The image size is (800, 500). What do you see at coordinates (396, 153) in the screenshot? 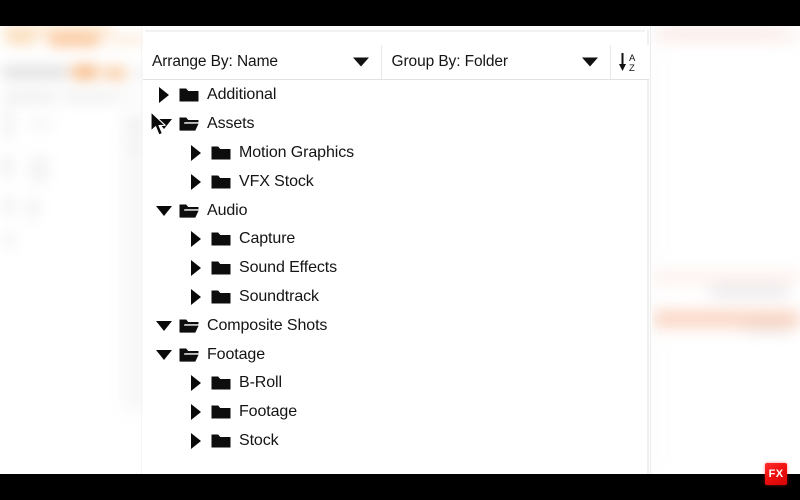
I see `tree-row: Motion Graphics` at bounding box center [396, 153].